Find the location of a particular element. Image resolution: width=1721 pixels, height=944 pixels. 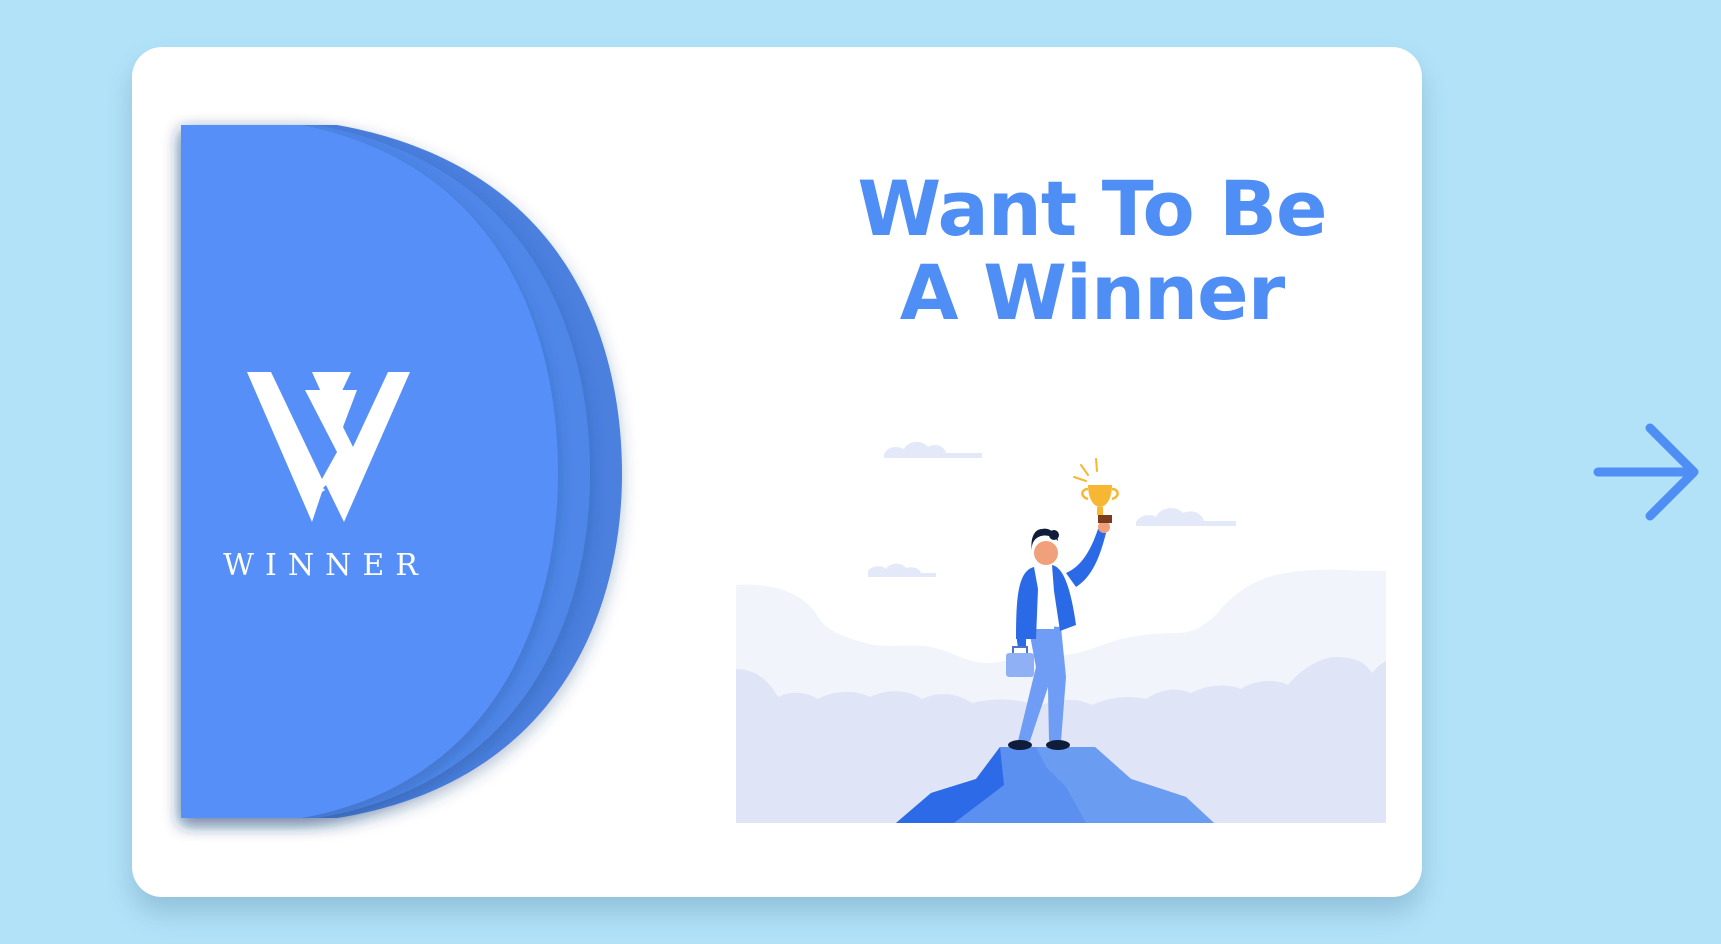

brand-wordmark: WINNER is located at coordinates (326, 565).